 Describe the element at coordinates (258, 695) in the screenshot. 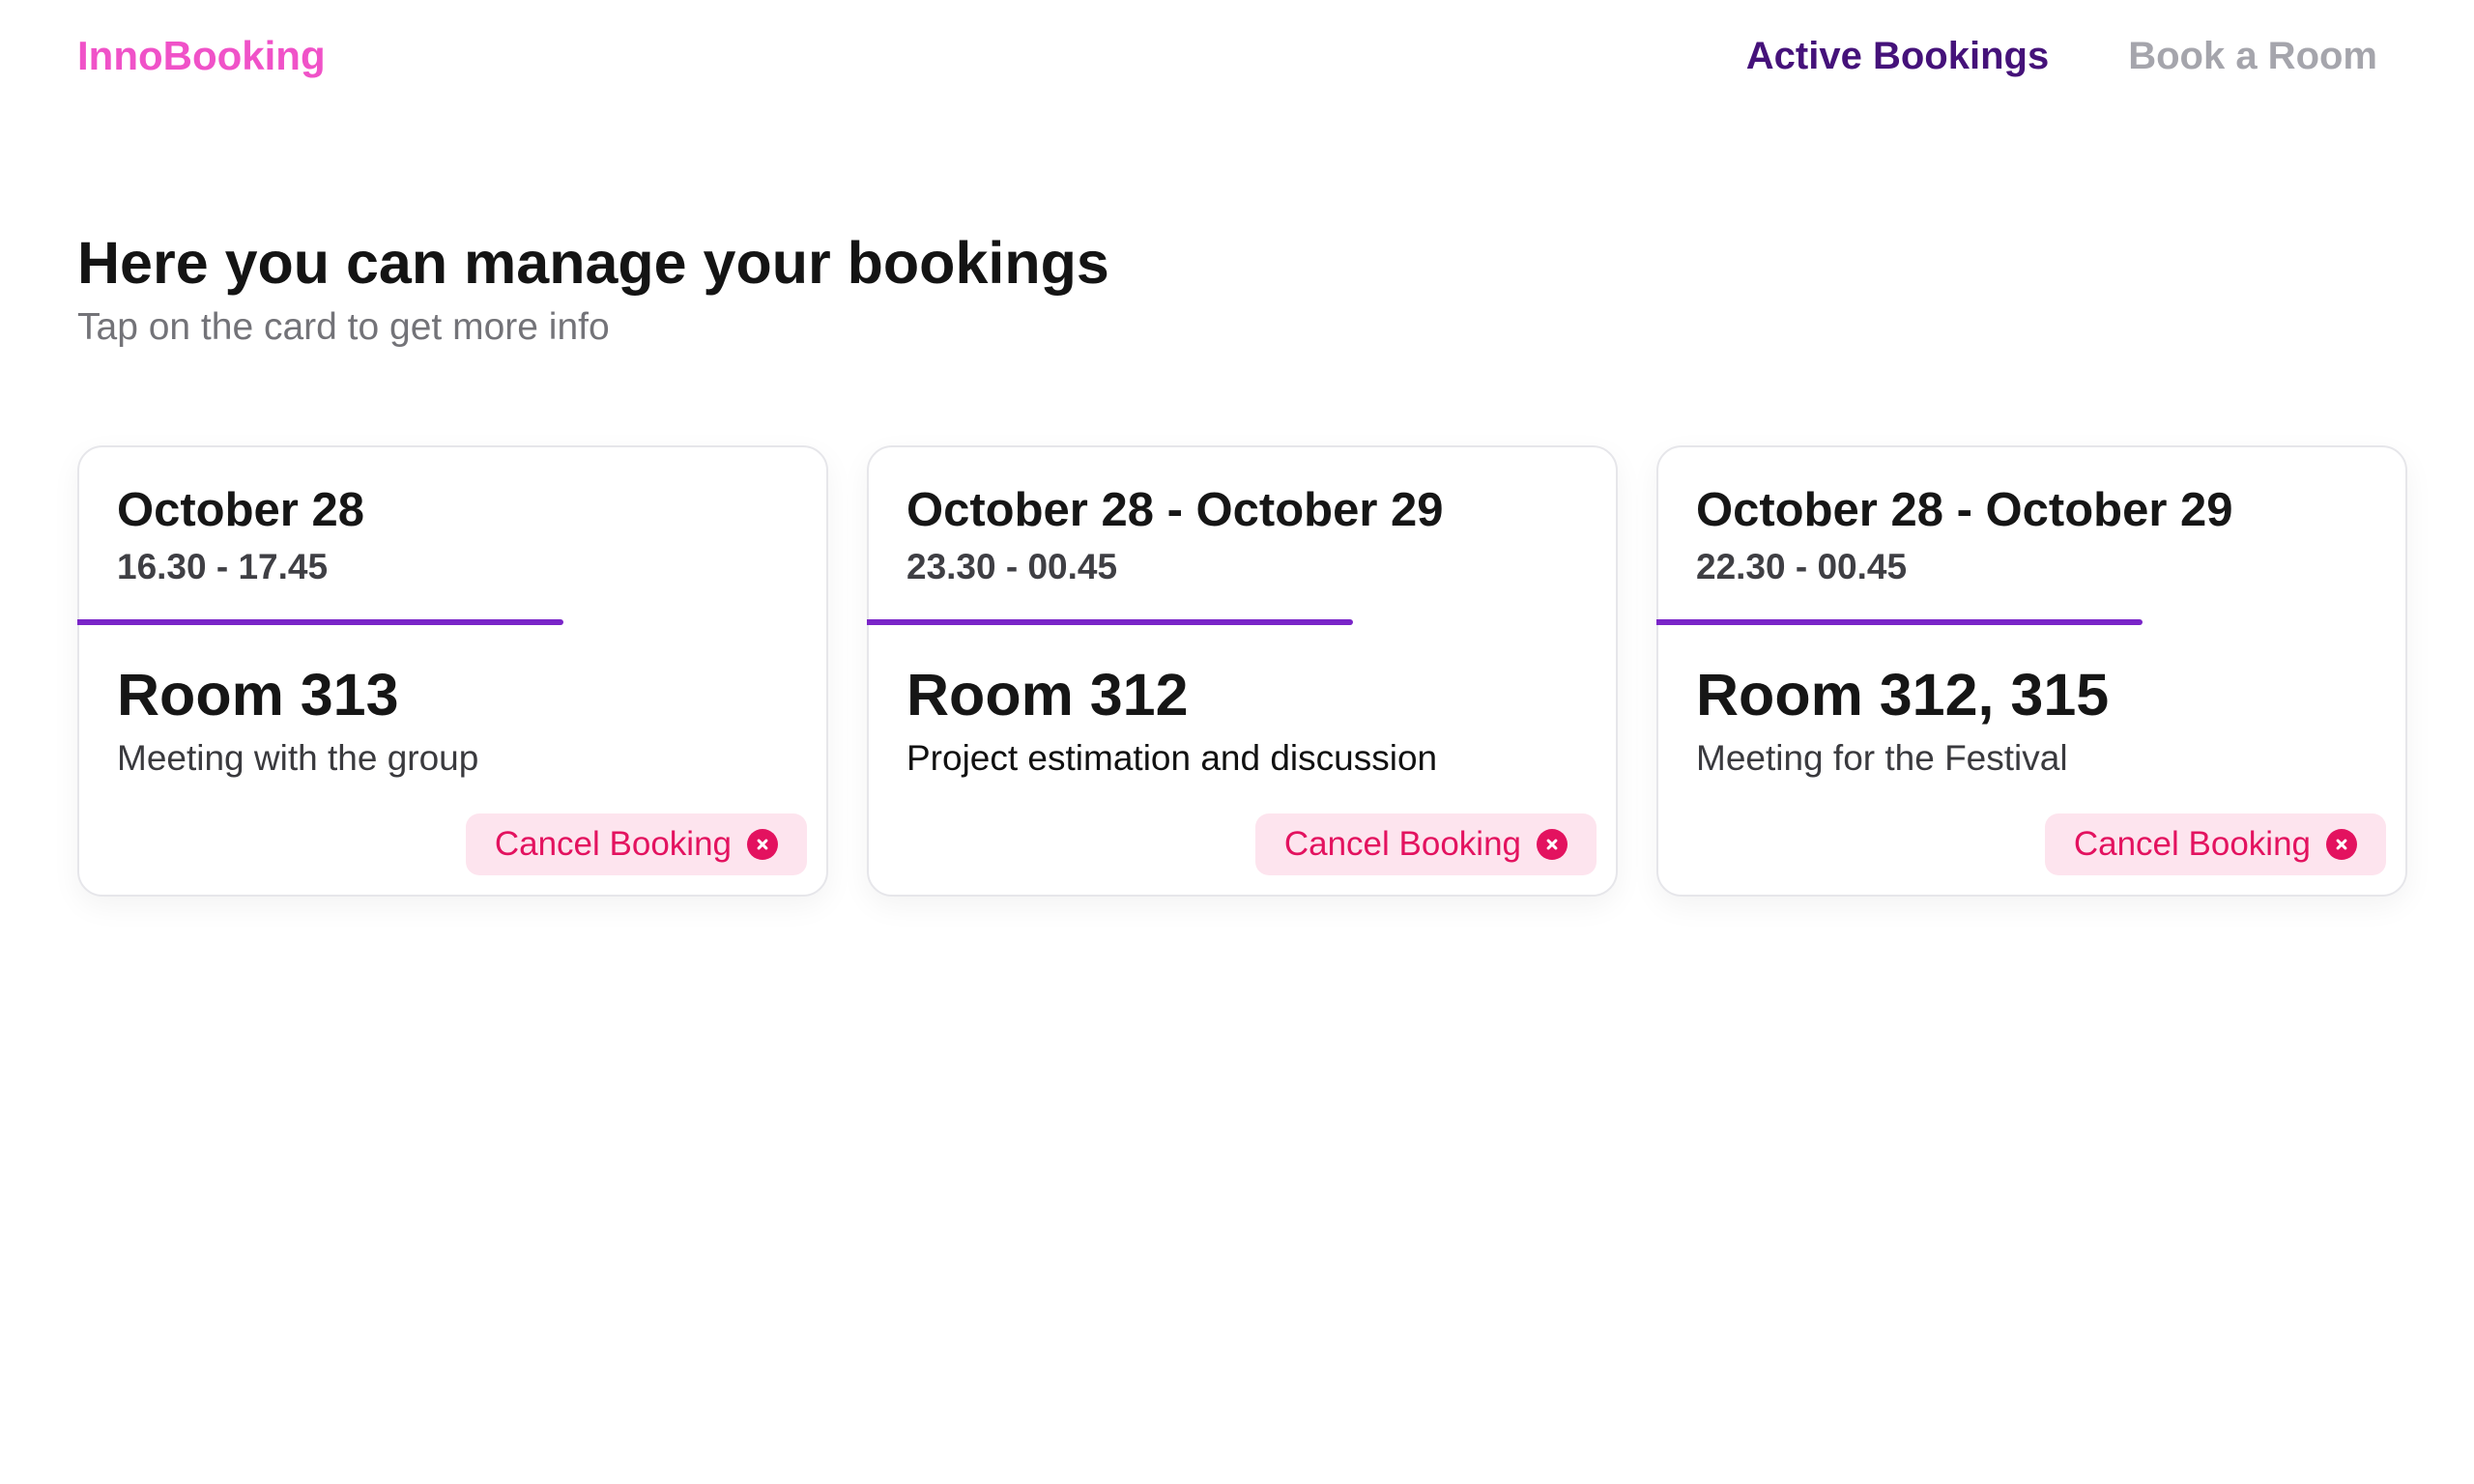

I see `booking-room: Room 313` at that location.